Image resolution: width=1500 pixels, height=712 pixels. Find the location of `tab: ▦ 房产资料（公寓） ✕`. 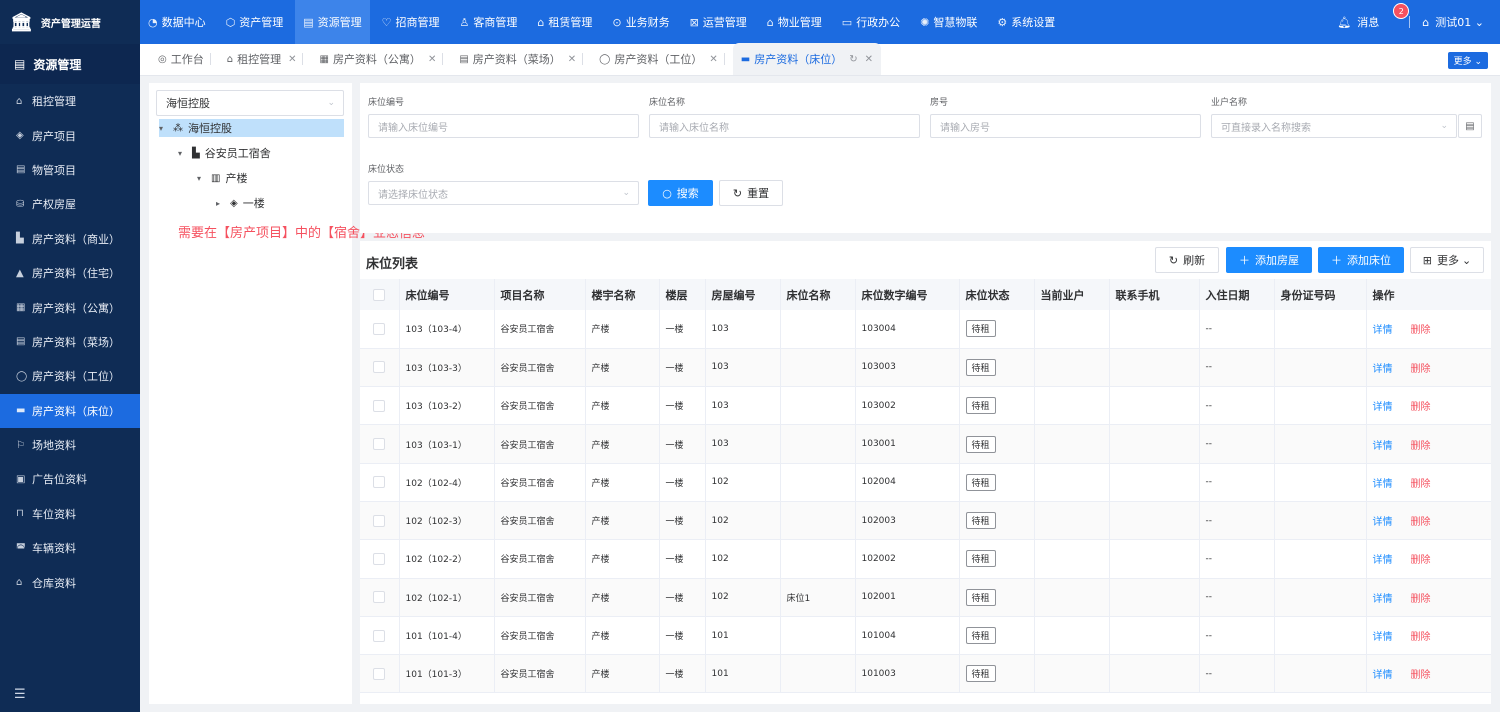

tab: ▦ 房产资料（公寓） ✕ is located at coordinates (381, 59).